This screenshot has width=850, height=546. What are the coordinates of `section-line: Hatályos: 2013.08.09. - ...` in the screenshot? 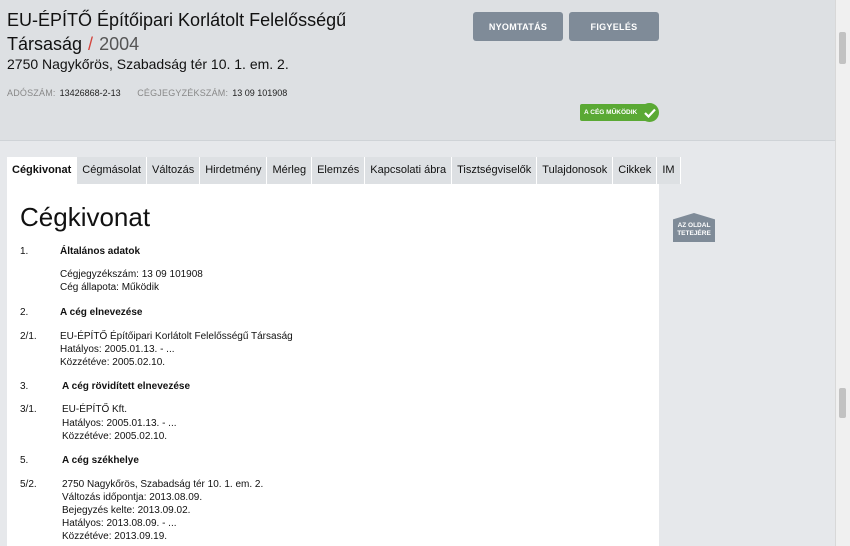 It's located at (119, 523).